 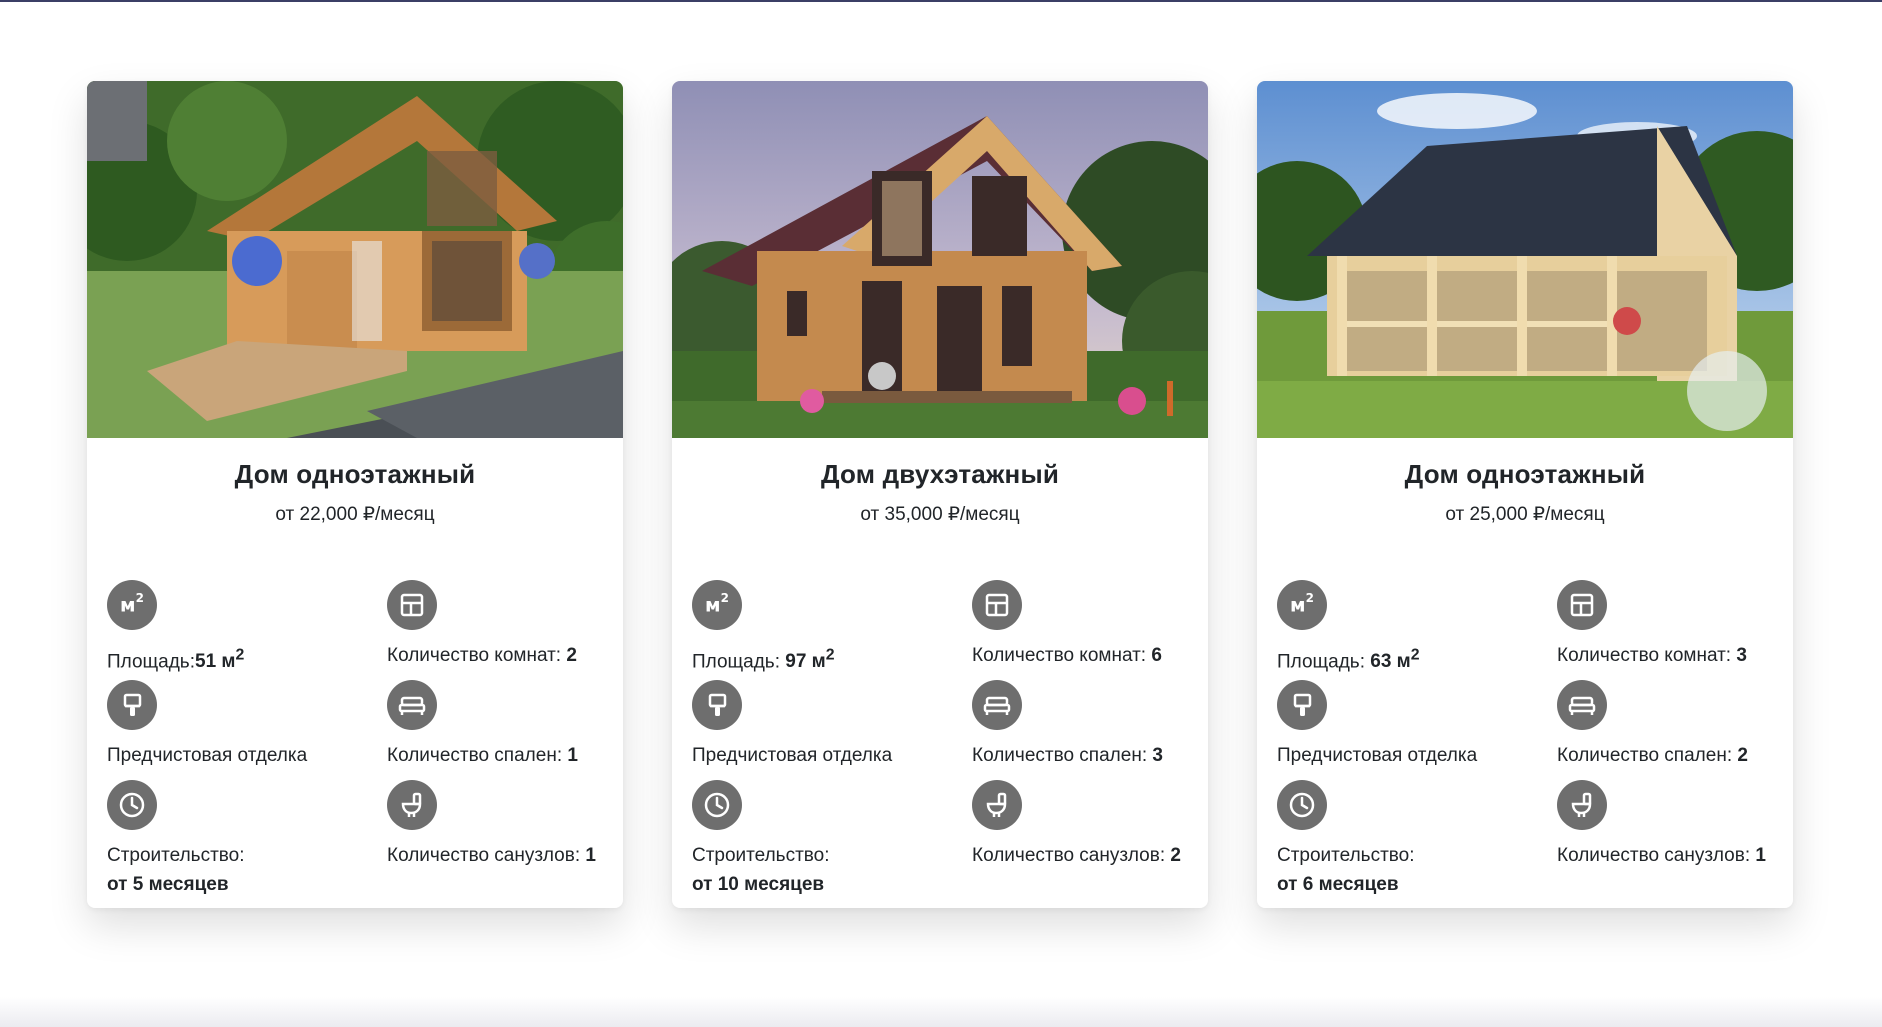 What do you see at coordinates (1742, 755) in the screenshot?
I see `bedrooms-value: 2` at bounding box center [1742, 755].